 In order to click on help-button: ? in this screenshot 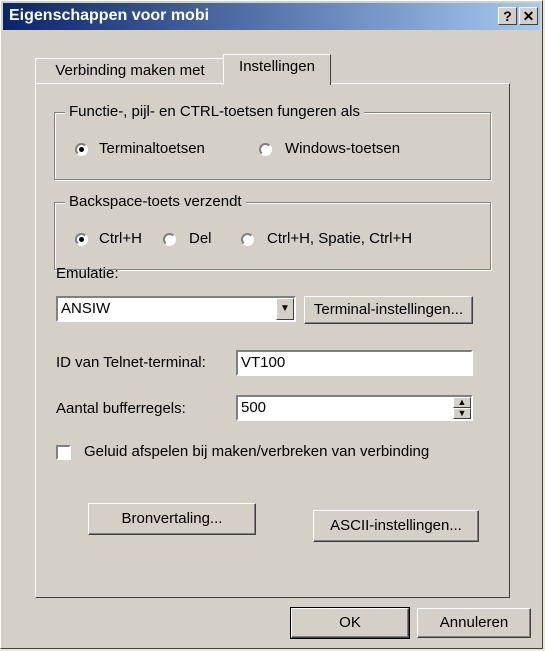, I will do `click(507, 16)`.